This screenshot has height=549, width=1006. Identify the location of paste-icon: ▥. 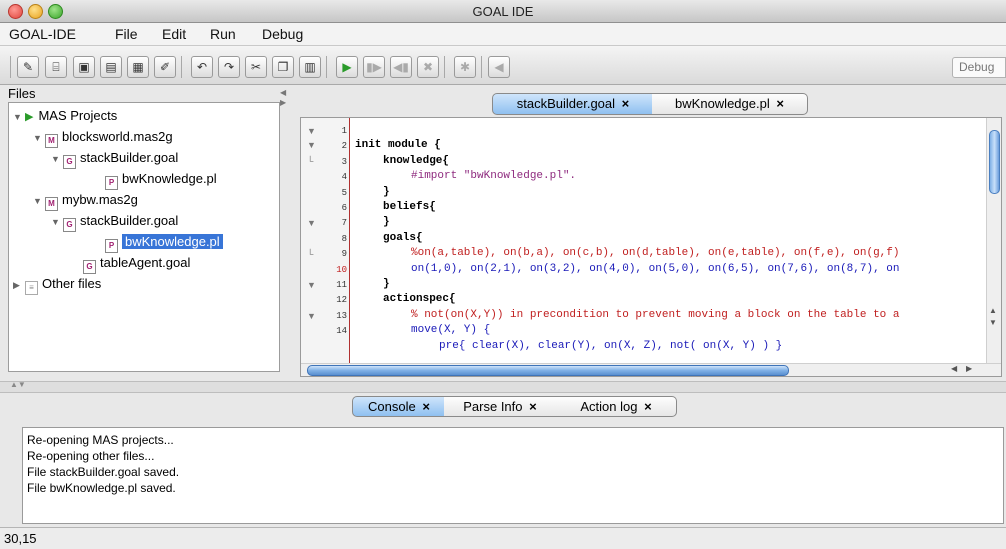
(310, 67).